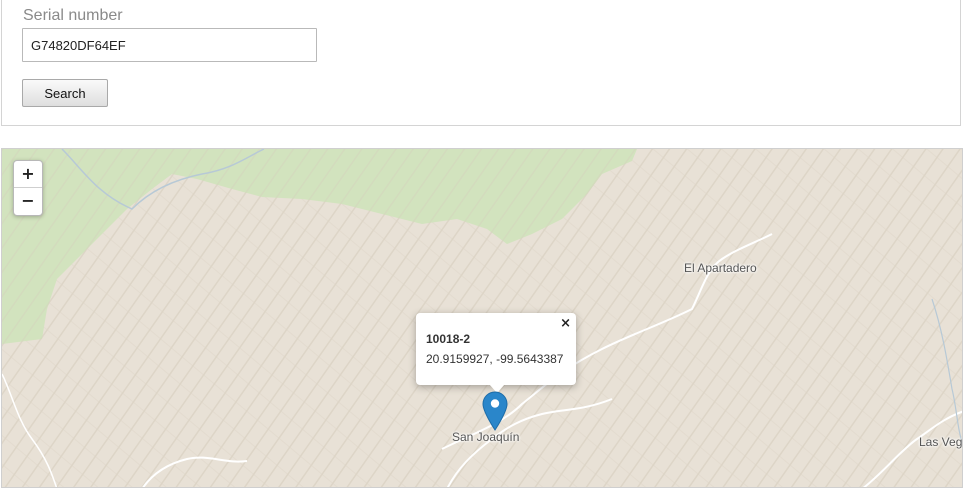  Describe the element at coordinates (486, 437) in the screenshot. I see `place-label-san-joaquin: San Joaquín` at that location.